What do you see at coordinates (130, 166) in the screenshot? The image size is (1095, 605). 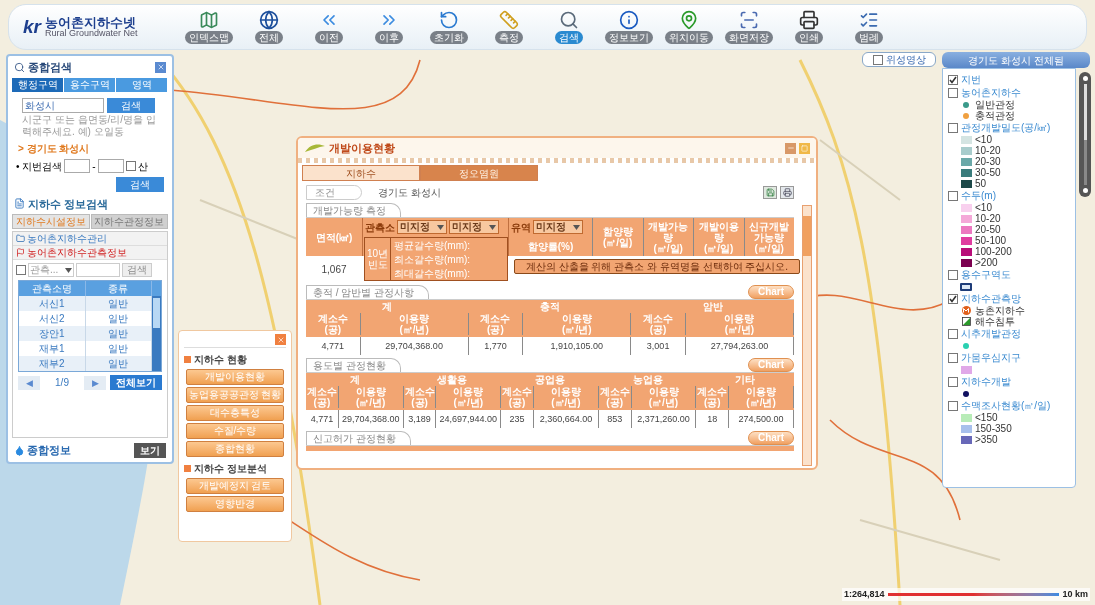 I see `mountain-checkbox` at bounding box center [130, 166].